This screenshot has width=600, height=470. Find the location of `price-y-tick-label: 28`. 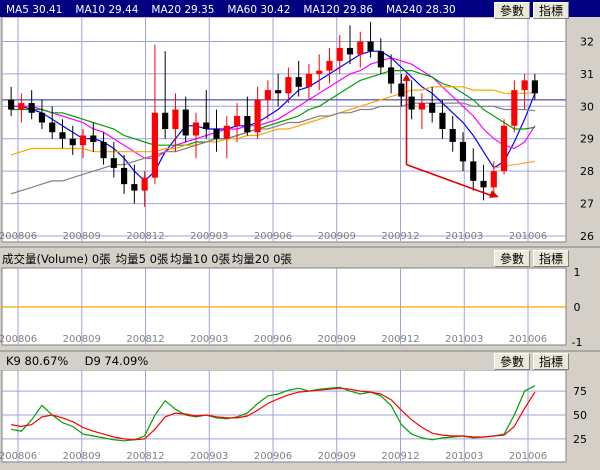

price-y-tick-label: 28 is located at coordinates (587, 171).